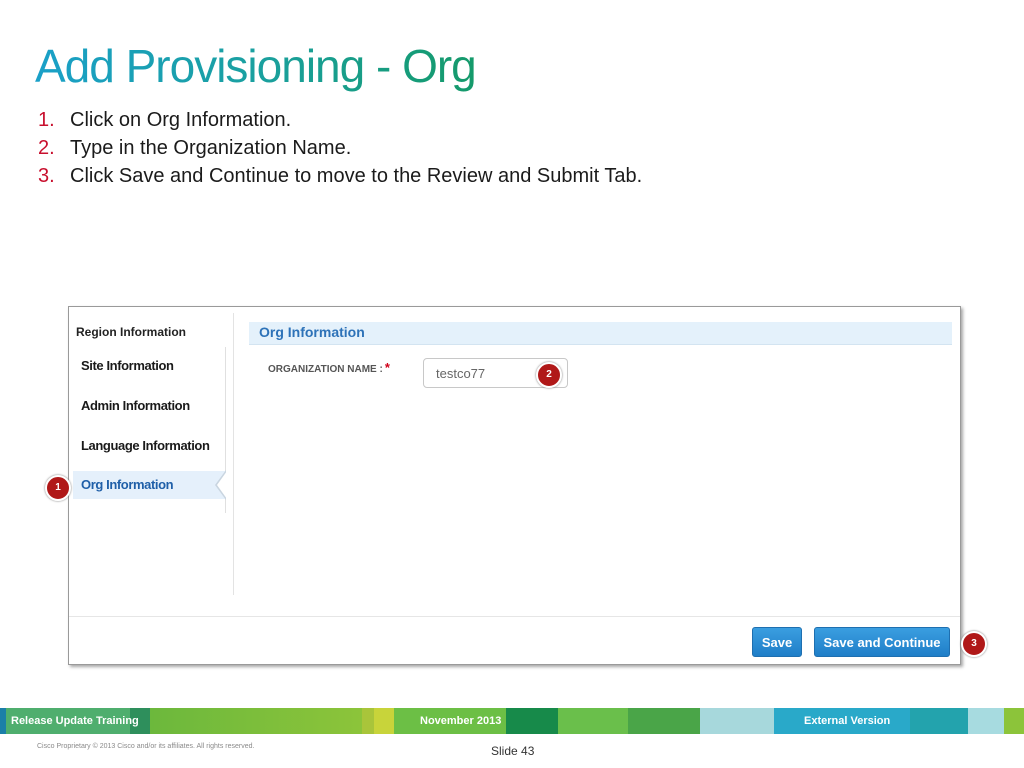 The image size is (1024, 768). What do you see at coordinates (46, 120) in the screenshot?
I see `step-number: 1.` at bounding box center [46, 120].